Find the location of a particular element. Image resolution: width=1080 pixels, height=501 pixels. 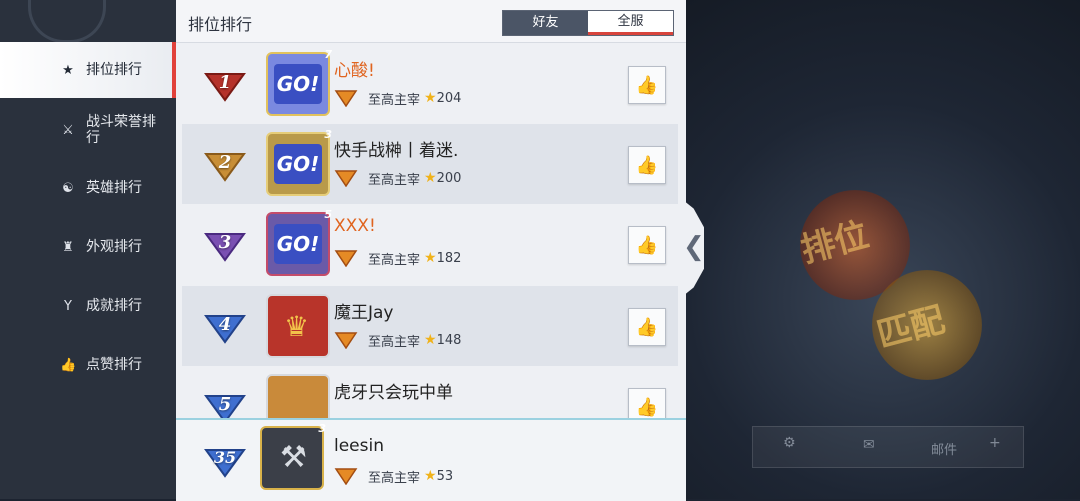

mail-icon: ✉ is located at coordinates (869, 445).